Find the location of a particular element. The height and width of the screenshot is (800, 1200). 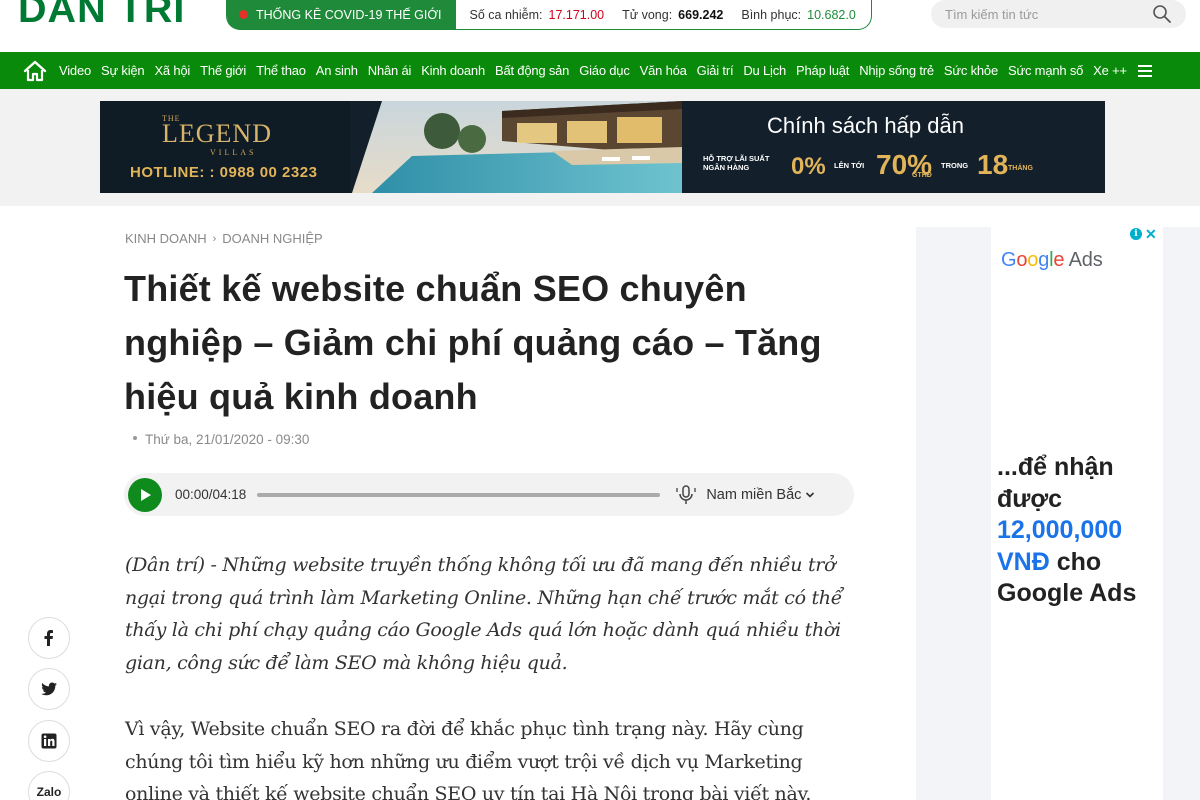

banner-headline: Chính sách hấp dẫn is located at coordinates (865, 125).